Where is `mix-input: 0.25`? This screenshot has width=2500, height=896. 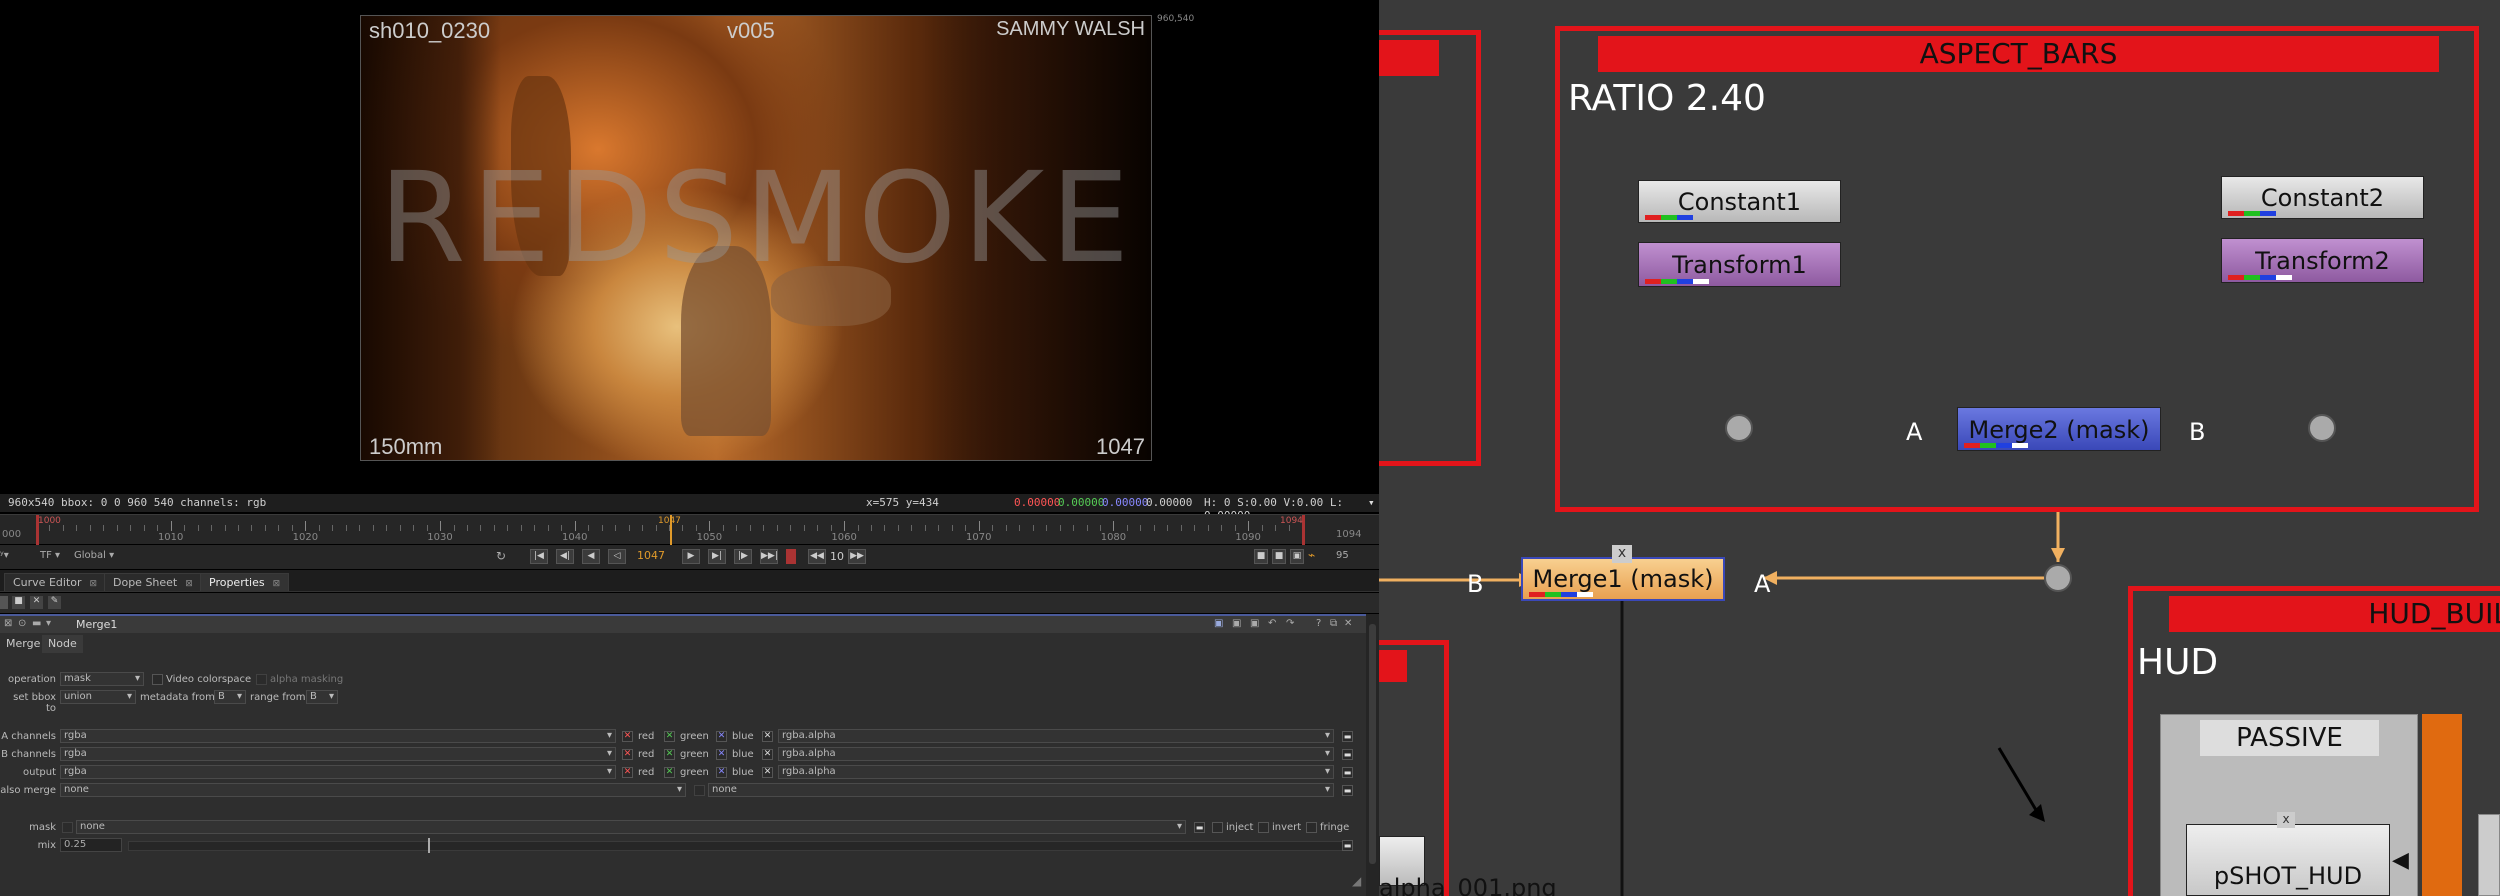 mix-input: 0.25 is located at coordinates (91, 845).